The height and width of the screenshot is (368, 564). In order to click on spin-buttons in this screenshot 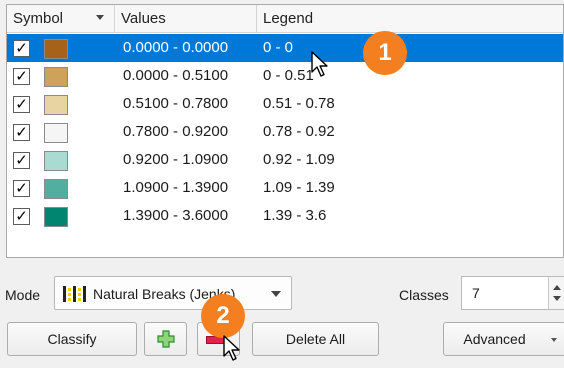, I will do `click(556, 293)`.